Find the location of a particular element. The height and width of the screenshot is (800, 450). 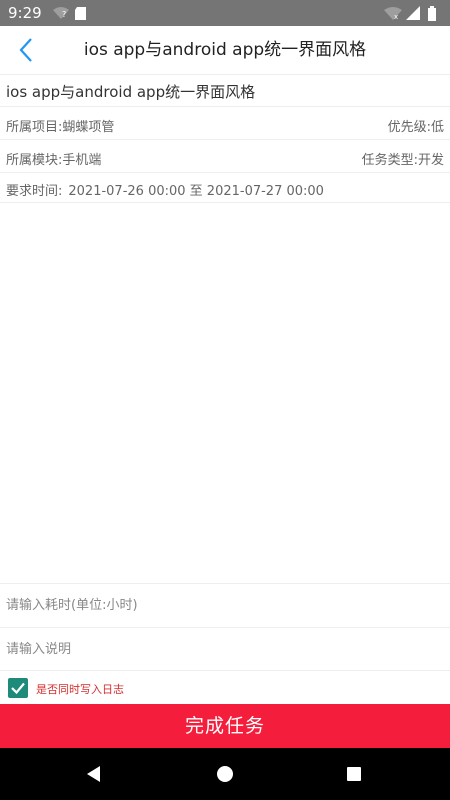

write-log-checkbox is located at coordinates (18, 688).